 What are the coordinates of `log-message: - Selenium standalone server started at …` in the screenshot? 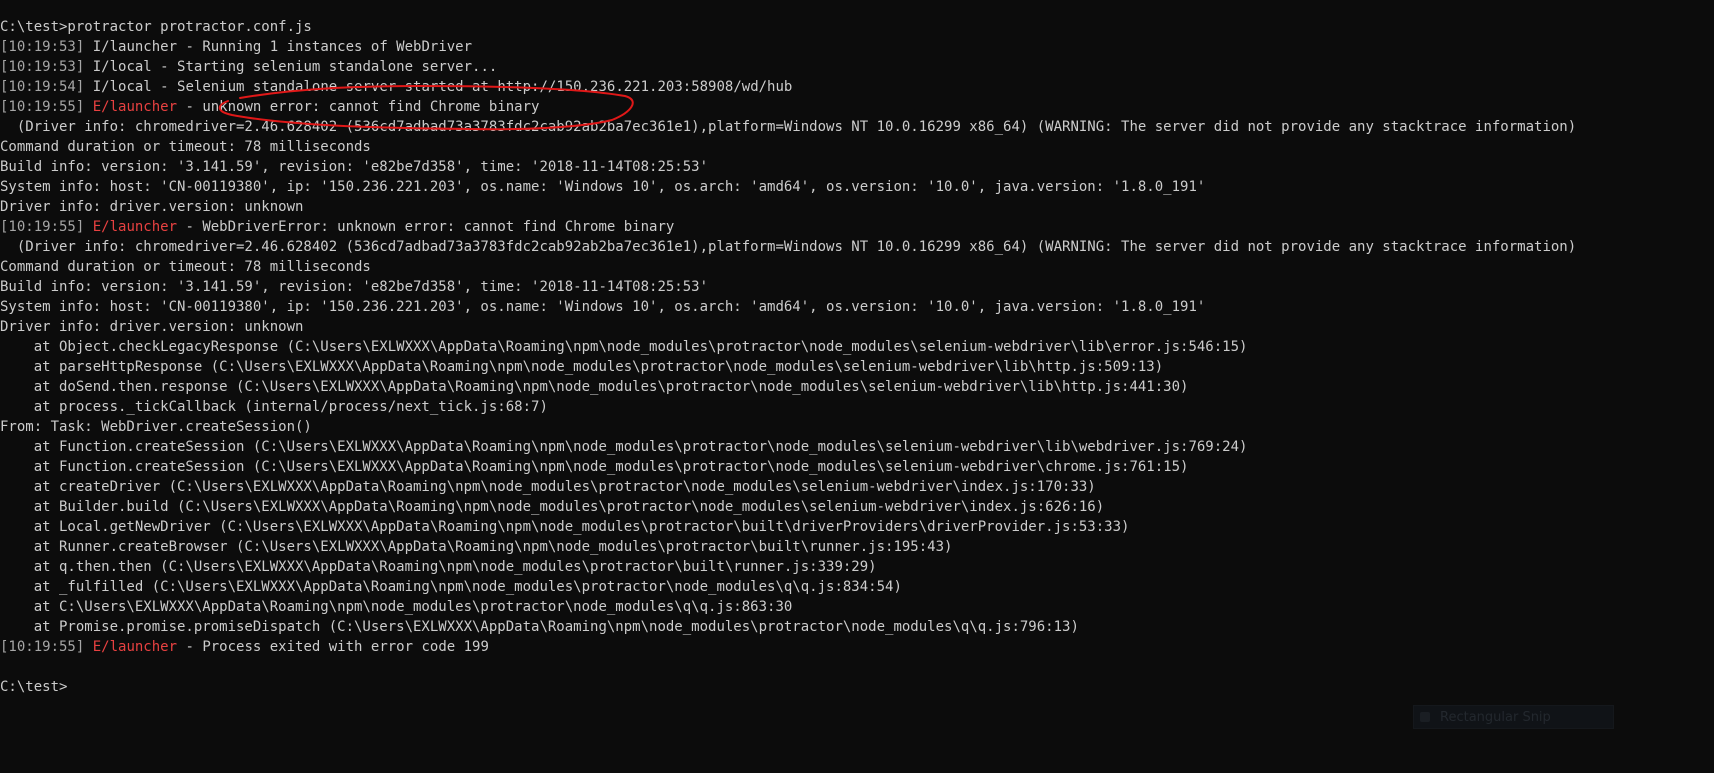 It's located at (472, 87).